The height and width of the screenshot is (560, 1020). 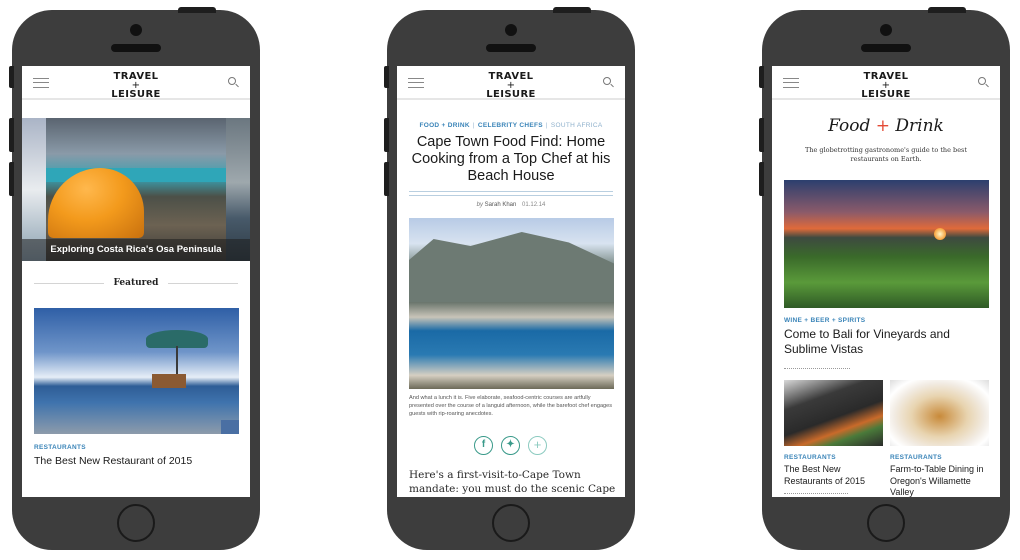 What do you see at coordinates (537, 445) in the screenshot?
I see `more-share-icon: +` at bounding box center [537, 445].